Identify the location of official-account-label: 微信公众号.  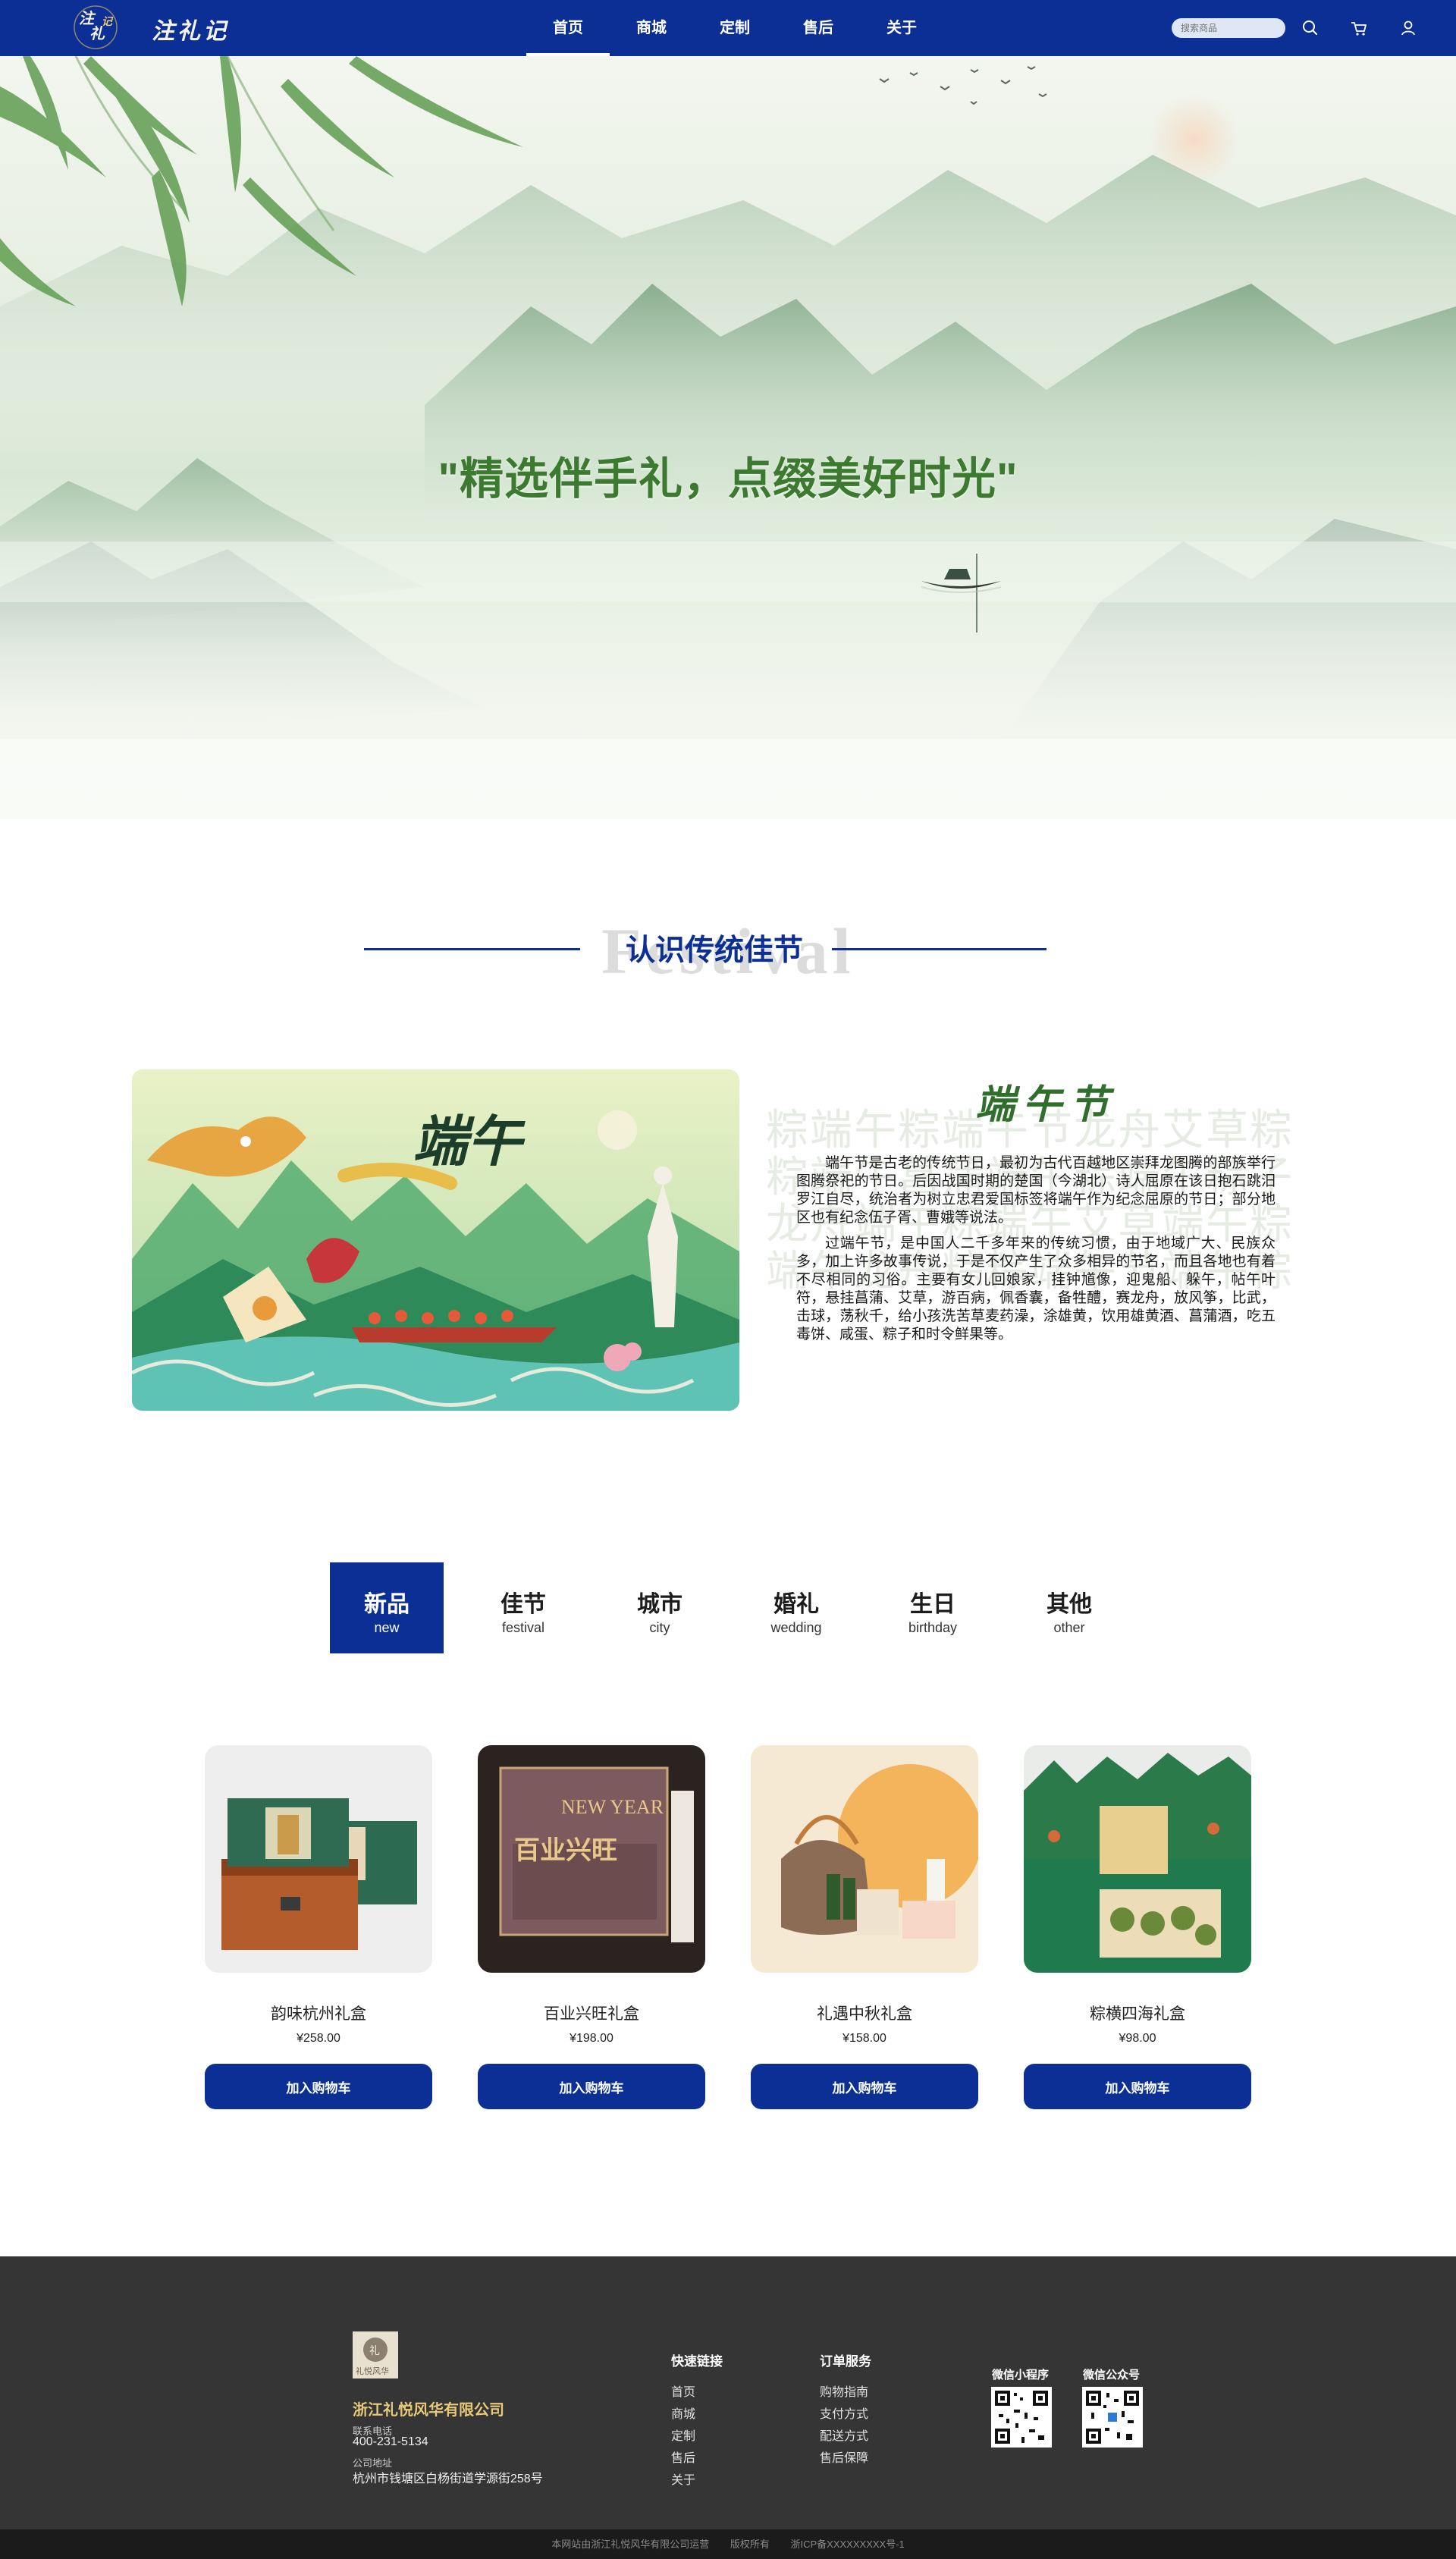
(1112, 2375).